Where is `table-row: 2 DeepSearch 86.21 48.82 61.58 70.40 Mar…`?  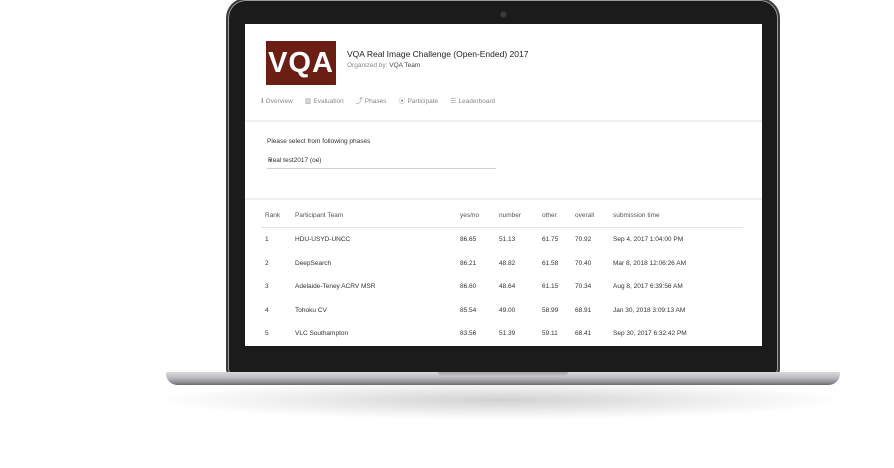
table-row: 2 DeepSearch 86.21 48.82 61.58 70.40 Mar… is located at coordinates (502, 264).